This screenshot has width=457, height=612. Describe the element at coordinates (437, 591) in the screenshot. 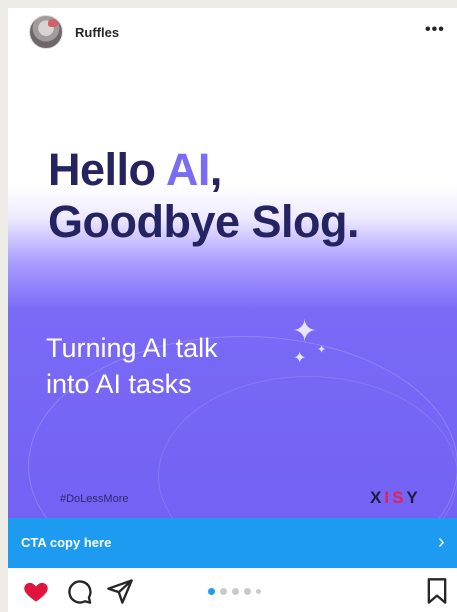

I see `bookmark-icon` at that location.